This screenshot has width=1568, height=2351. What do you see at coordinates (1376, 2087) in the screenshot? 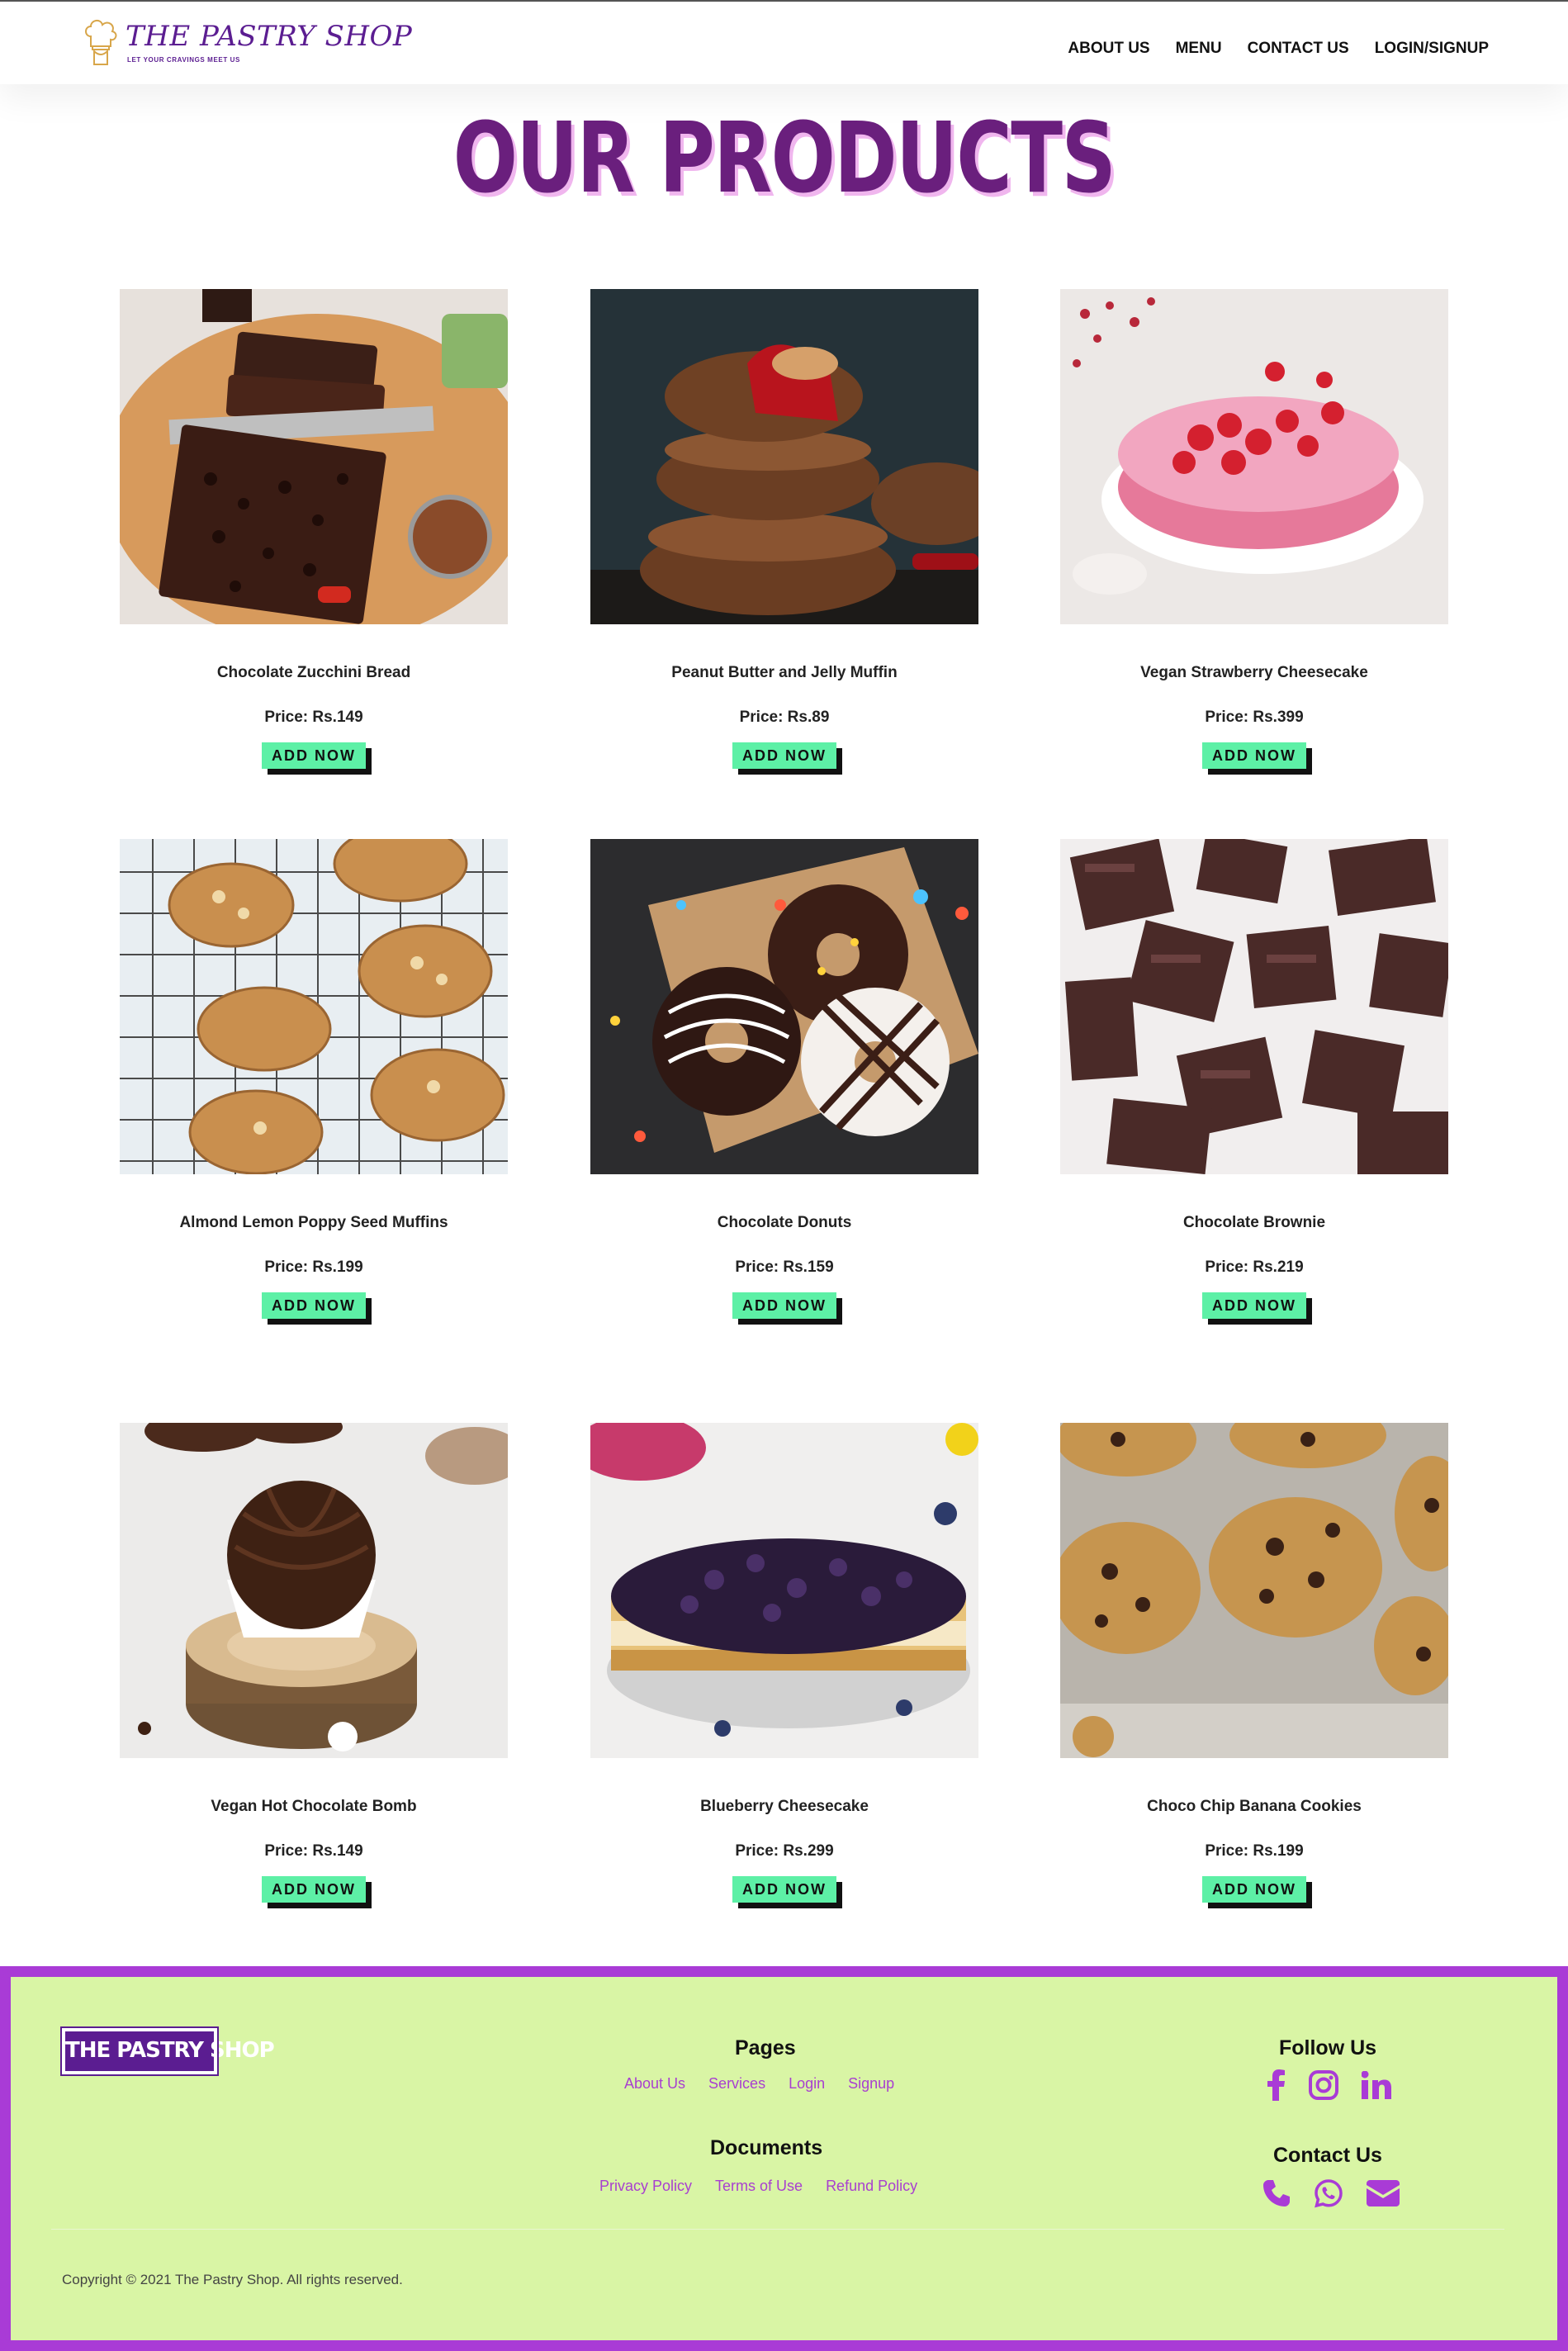
I see `linkedin-icon` at bounding box center [1376, 2087].